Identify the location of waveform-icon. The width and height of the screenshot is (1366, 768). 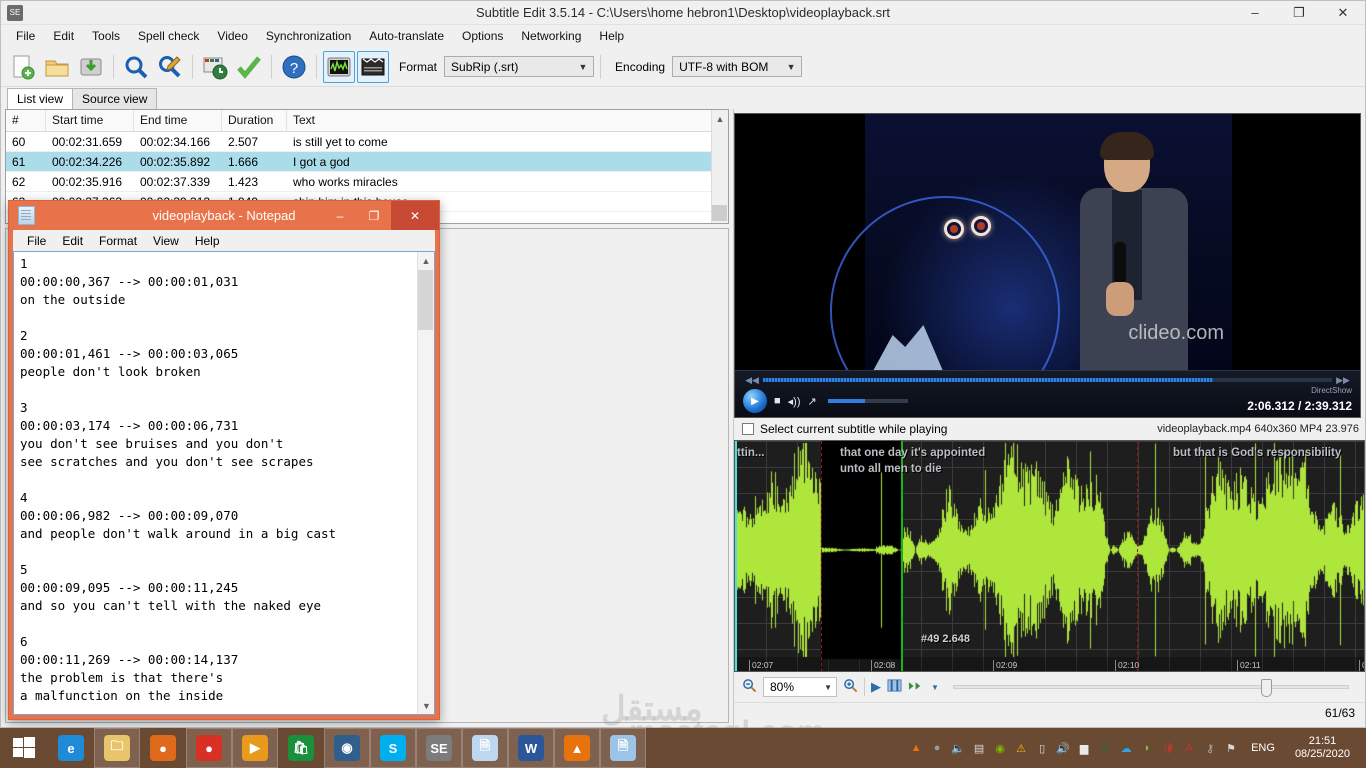
(339, 66).